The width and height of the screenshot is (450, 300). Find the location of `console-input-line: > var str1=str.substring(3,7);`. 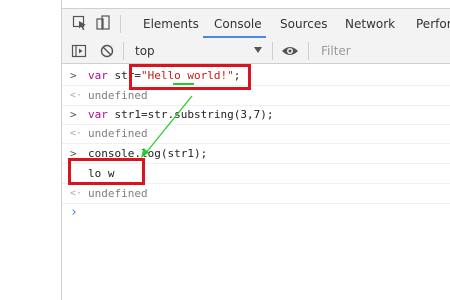

console-input-line: > var str1=str.substring(3,7); is located at coordinates (256, 115).